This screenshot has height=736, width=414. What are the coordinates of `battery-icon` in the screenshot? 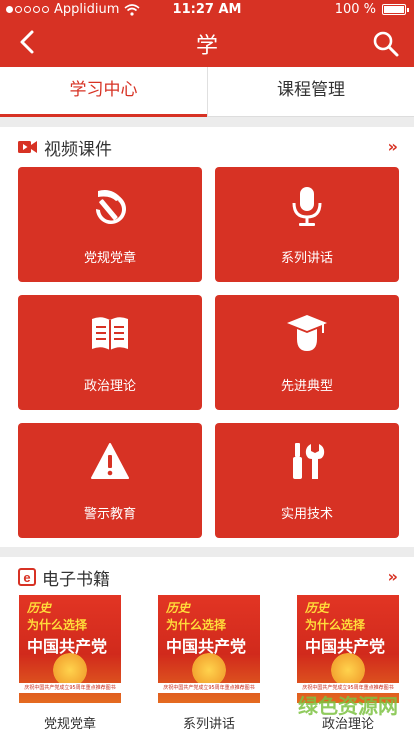 It's located at (395, 9).